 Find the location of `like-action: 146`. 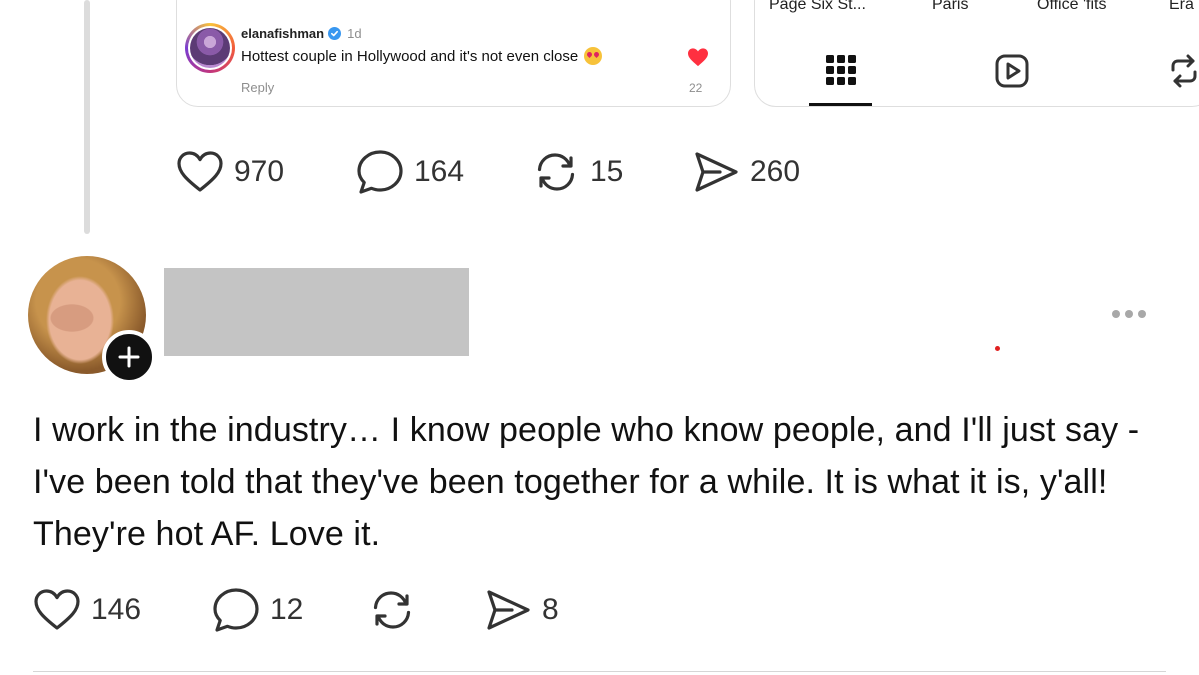

like-action: 146 is located at coordinates (122, 610).